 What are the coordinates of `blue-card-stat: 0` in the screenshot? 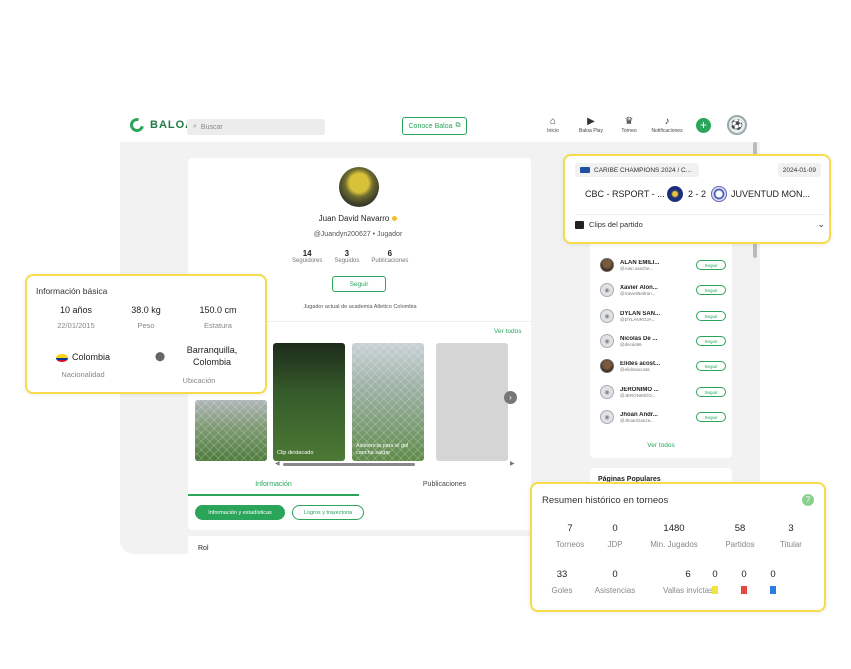 It's located at (773, 584).